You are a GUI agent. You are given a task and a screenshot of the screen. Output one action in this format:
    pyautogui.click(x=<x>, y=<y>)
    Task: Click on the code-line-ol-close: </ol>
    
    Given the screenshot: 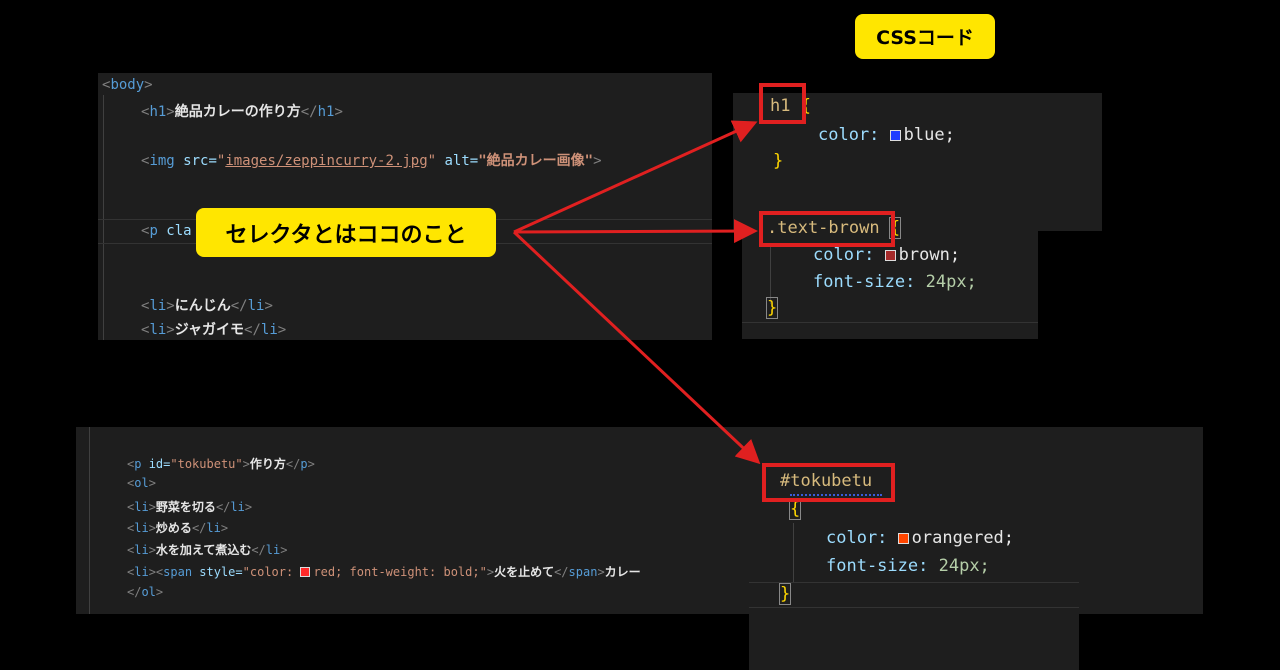 What is the action you would take?
    pyautogui.click(x=145, y=592)
    